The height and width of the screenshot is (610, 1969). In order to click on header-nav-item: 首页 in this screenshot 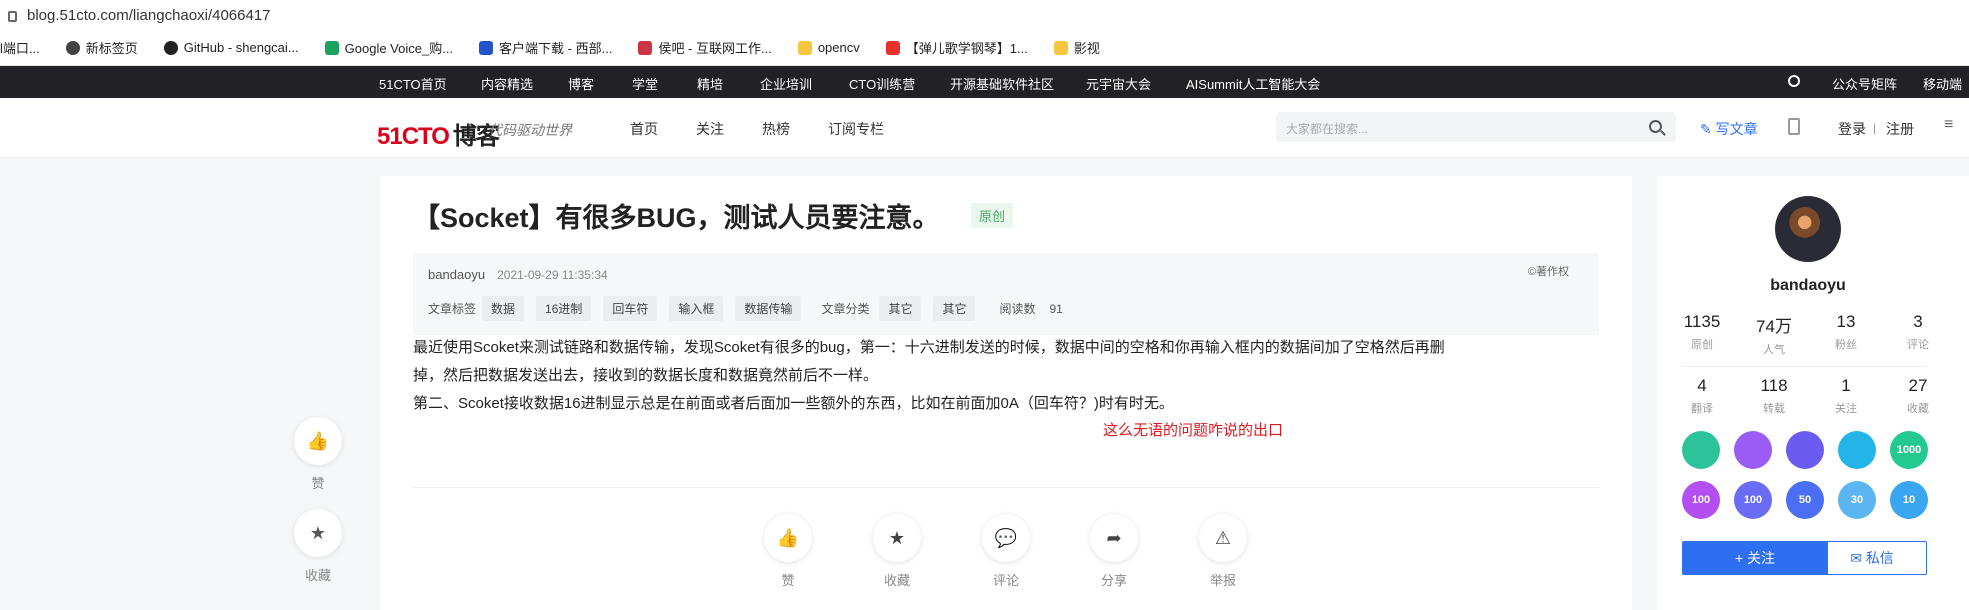, I will do `click(644, 129)`.